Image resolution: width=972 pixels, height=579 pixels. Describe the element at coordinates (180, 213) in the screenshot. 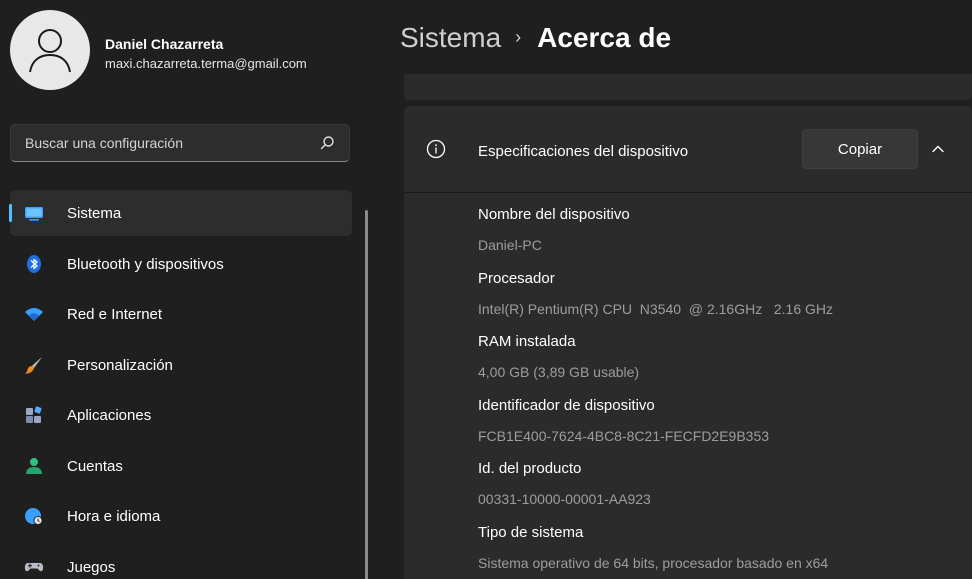

I see `sidebar-item-sistema: Sistema` at that location.